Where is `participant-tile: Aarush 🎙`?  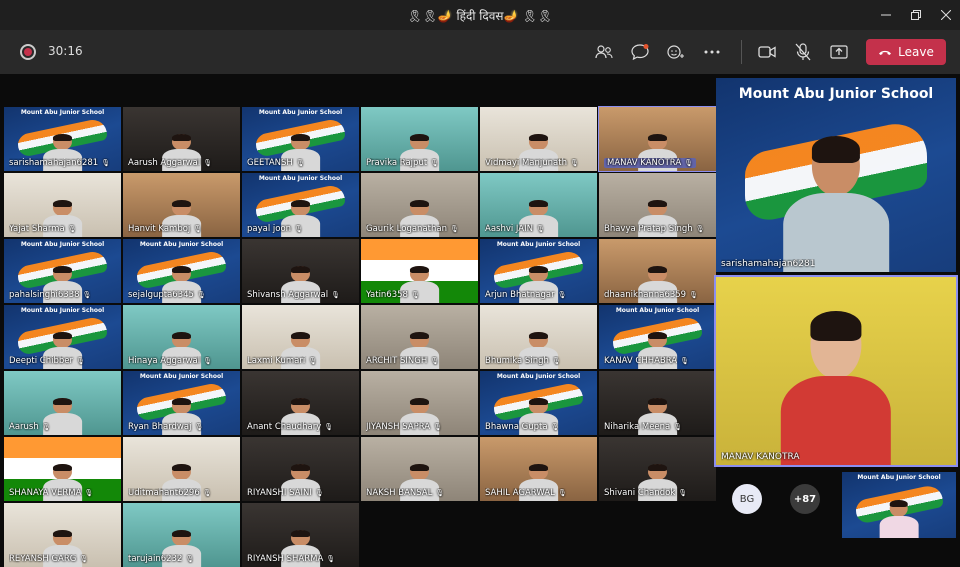 participant-tile: Aarush 🎙 is located at coordinates (62, 403).